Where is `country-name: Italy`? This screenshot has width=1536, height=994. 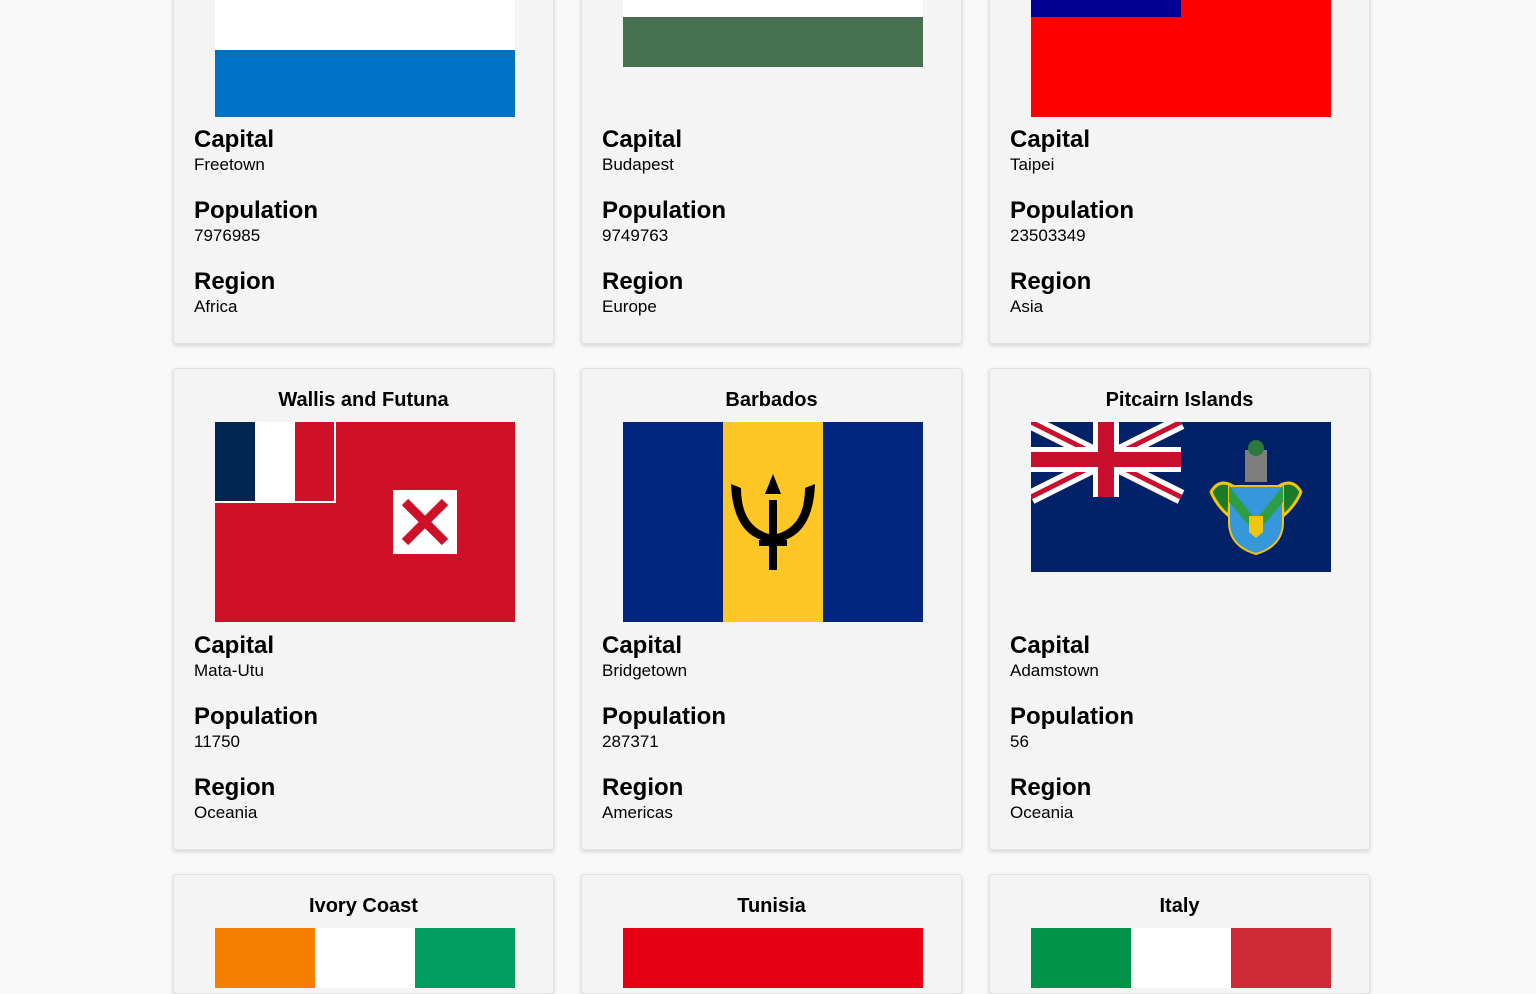
country-name: Italy is located at coordinates (1179, 906).